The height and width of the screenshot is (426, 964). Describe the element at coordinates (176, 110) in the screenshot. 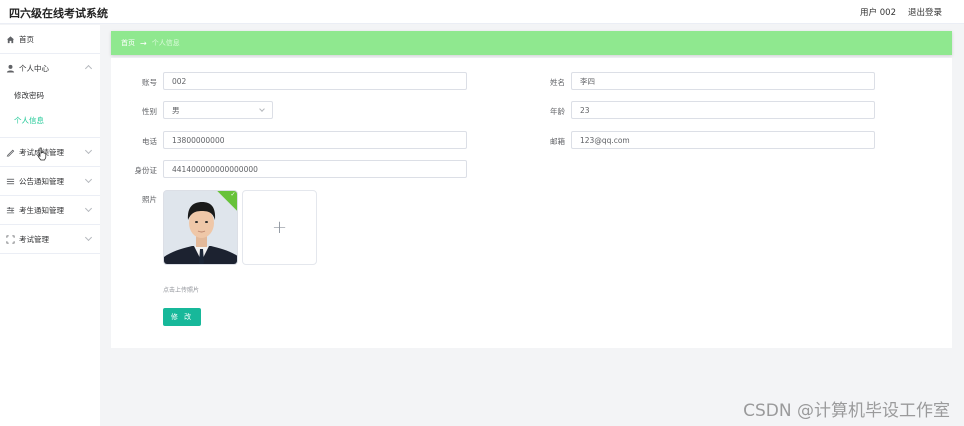

I see `gender-value: 男` at that location.